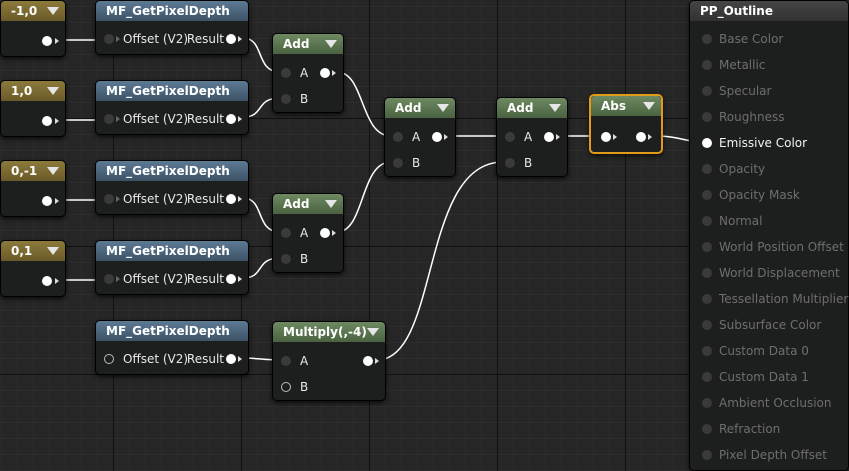 The width and height of the screenshot is (849, 471). What do you see at coordinates (172, 187) in the screenshot?
I see `function-node-3: MF_GetPixelDepth Offset (V2) Result` at bounding box center [172, 187].